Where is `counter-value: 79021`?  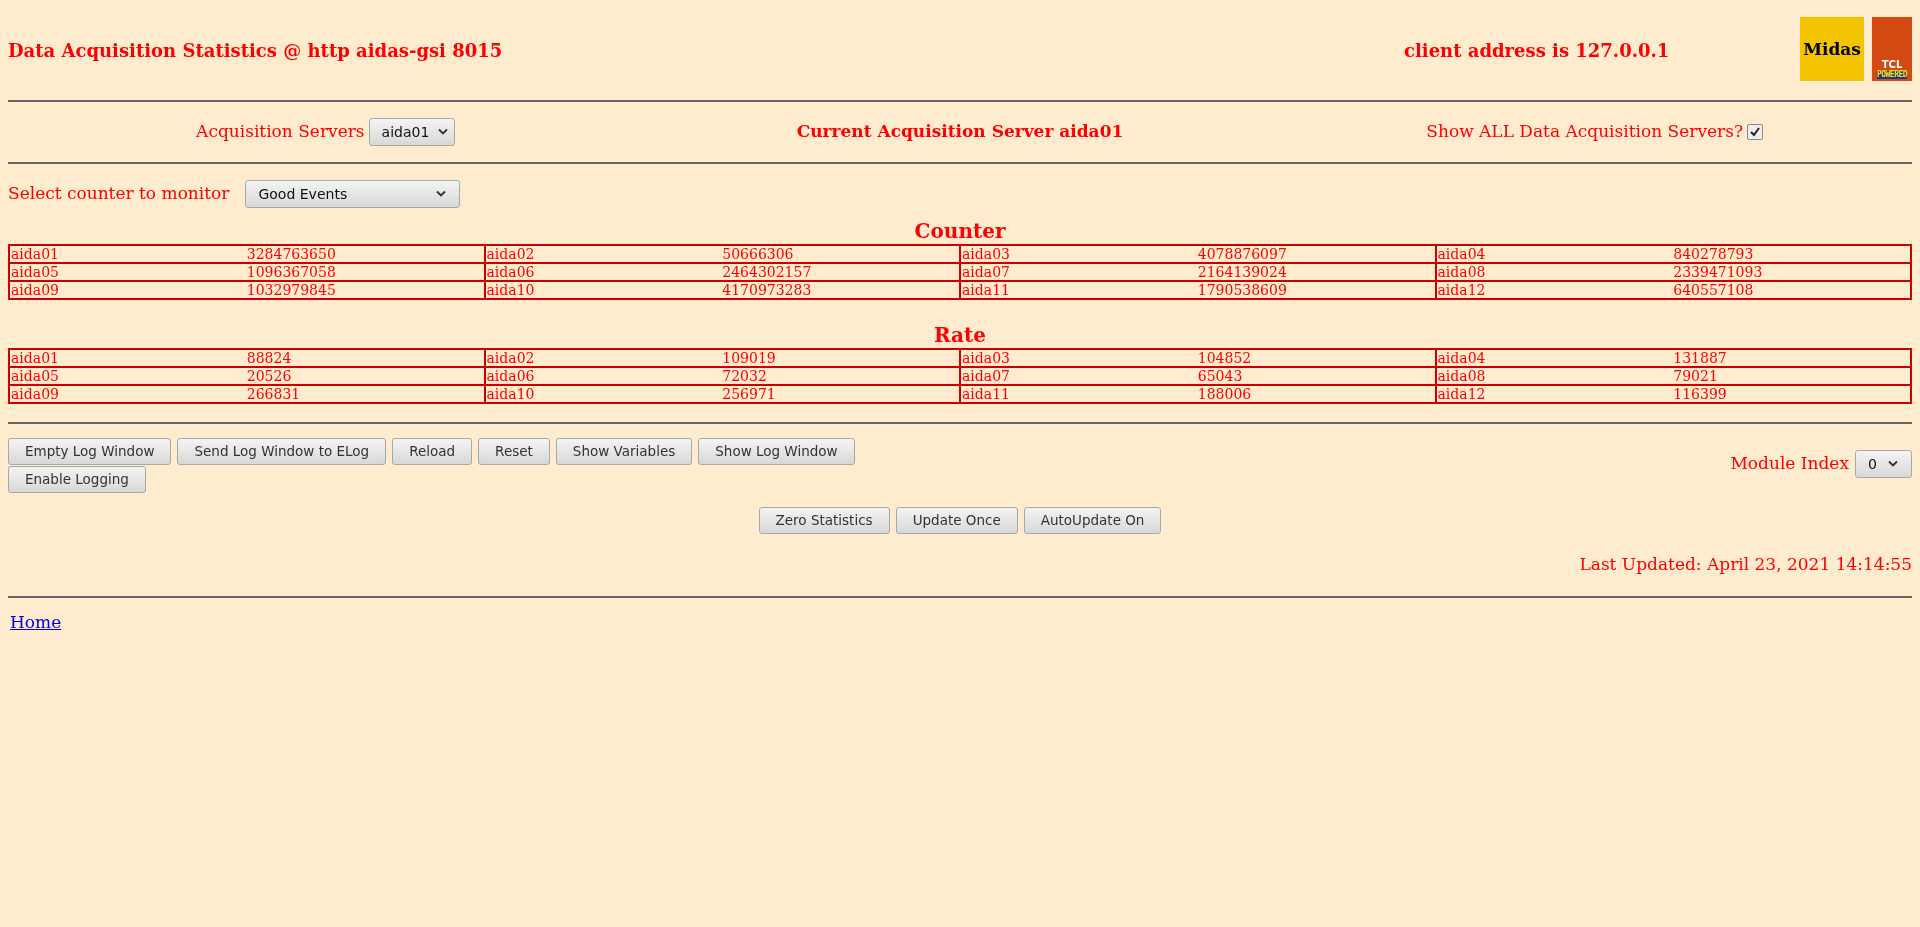 counter-value: 79021 is located at coordinates (1696, 376).